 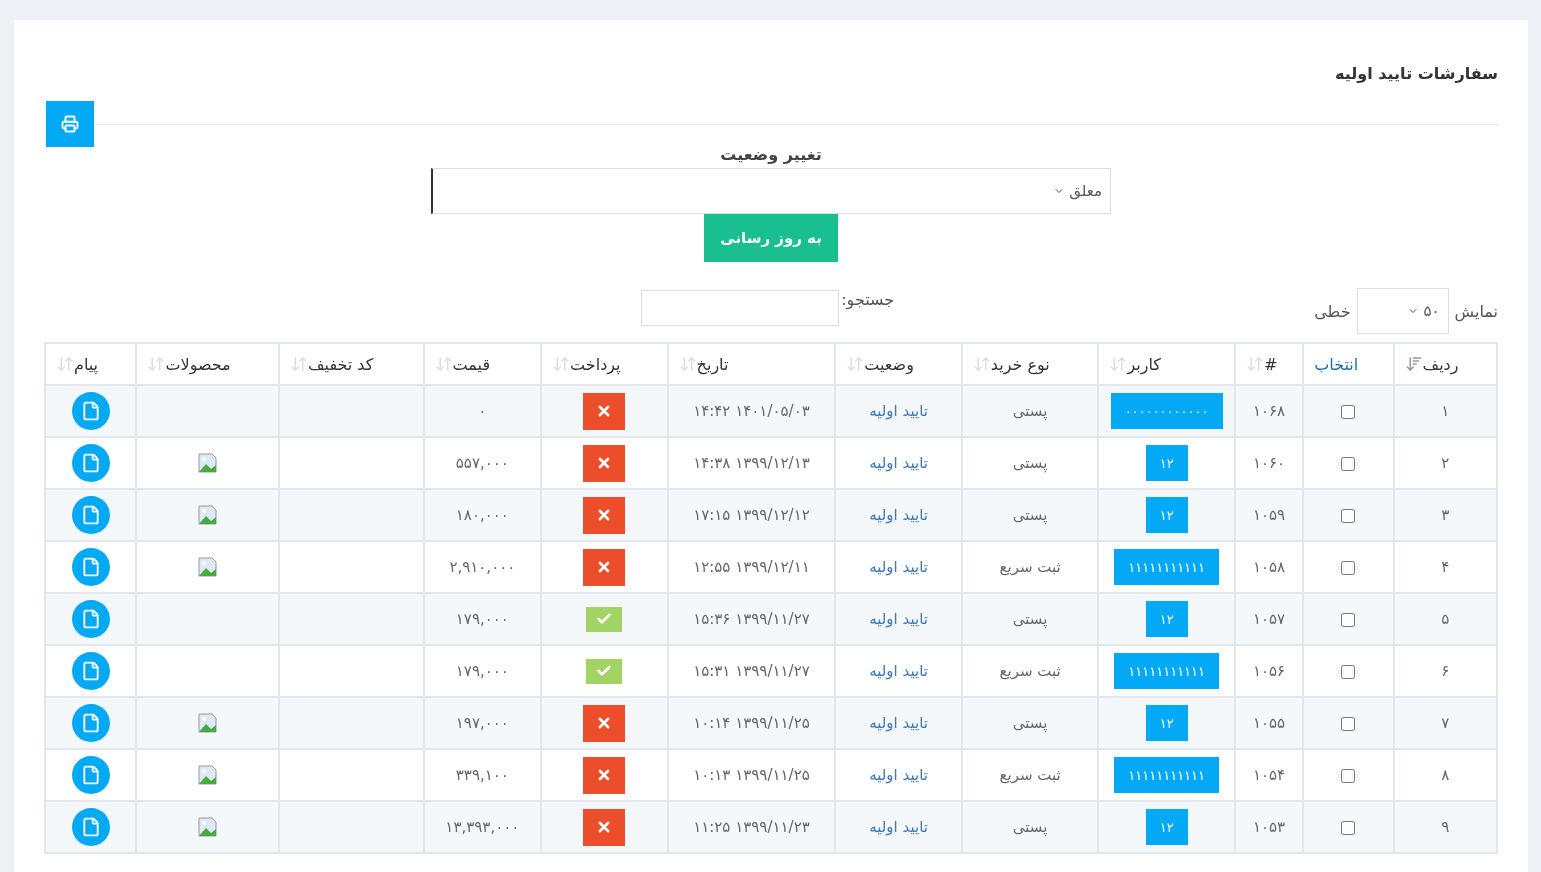 I want to click on column-header: #, so click(x=1270, y=364).